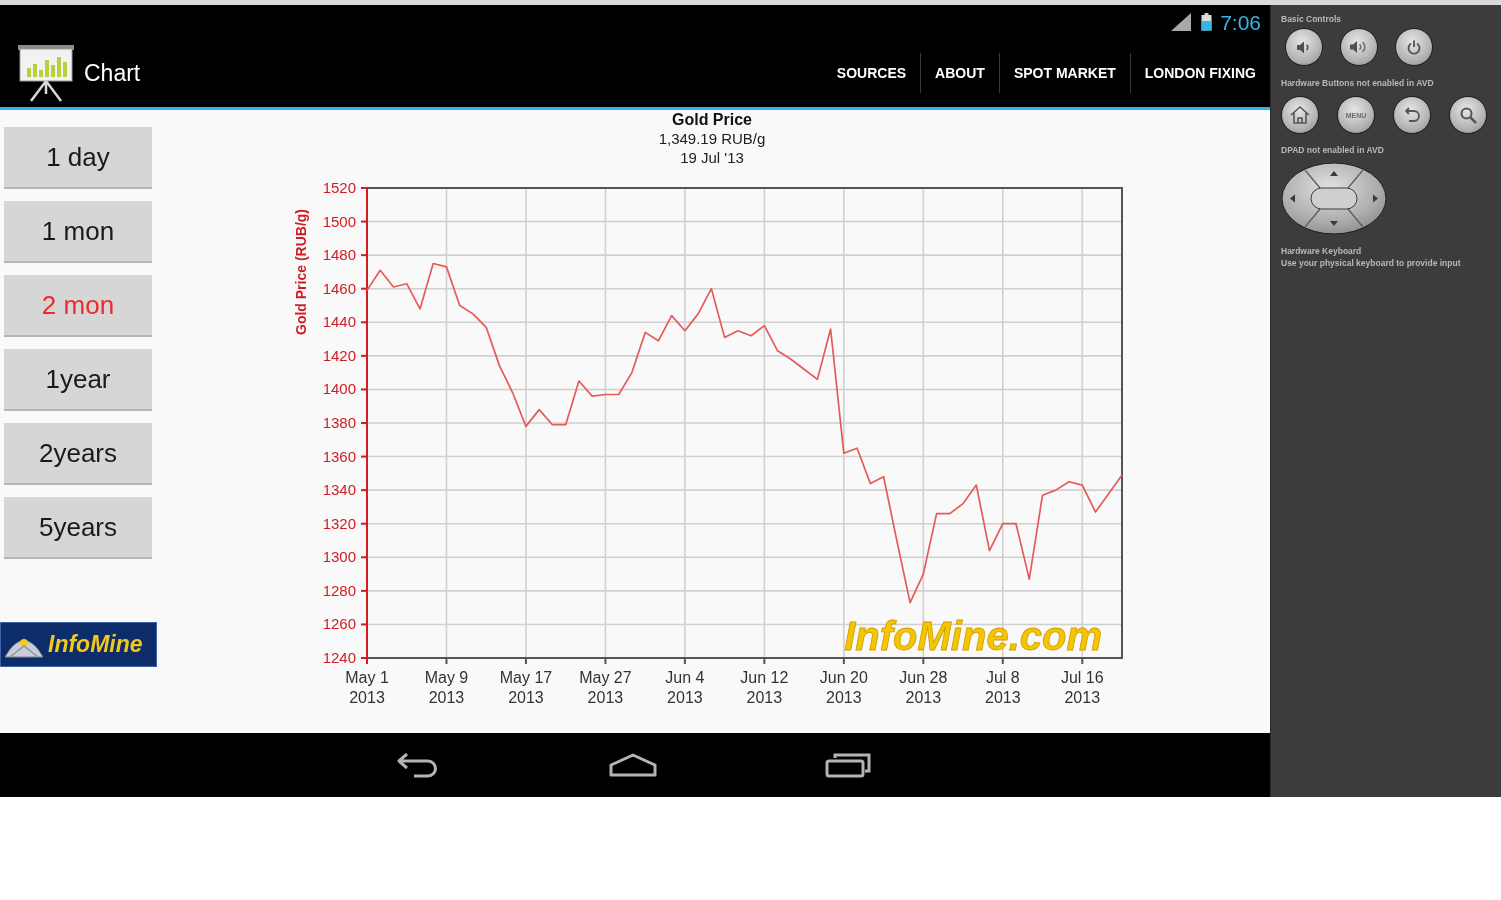  I want to click on search-icon, so click(1468, 115).